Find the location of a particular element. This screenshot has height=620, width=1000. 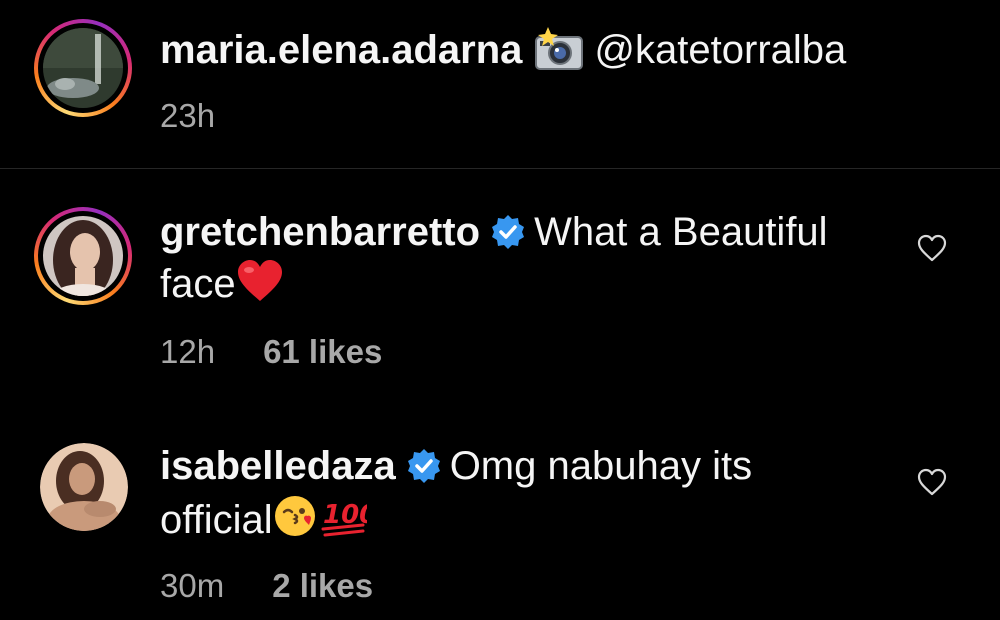

comment-text-line1: What a Beautiful is located at coordinates (681, 232).